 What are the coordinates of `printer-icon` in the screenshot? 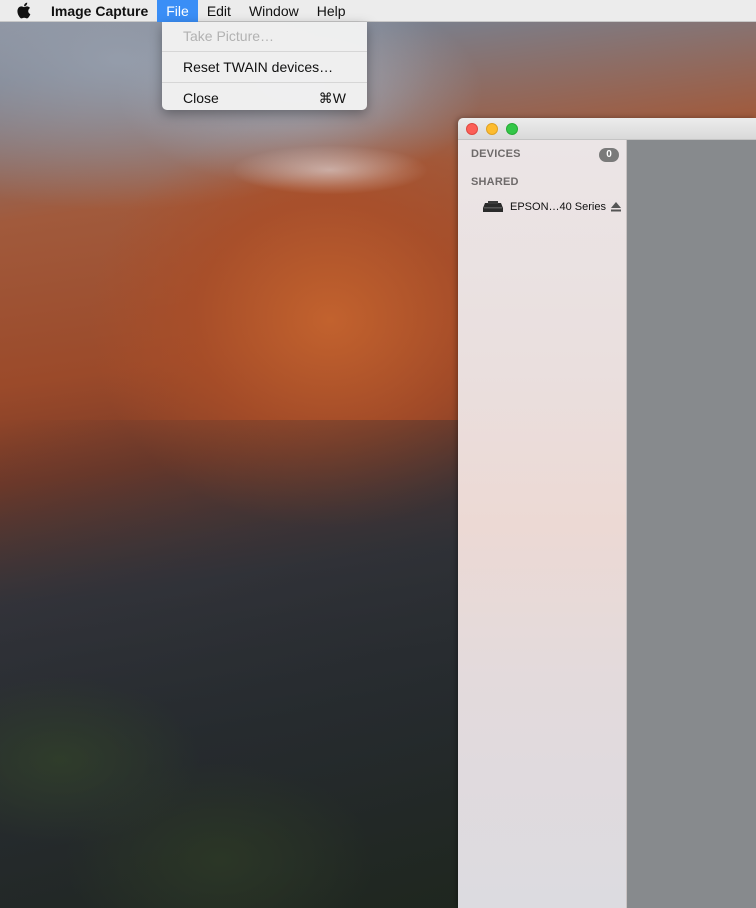 It's located at (493, 206).